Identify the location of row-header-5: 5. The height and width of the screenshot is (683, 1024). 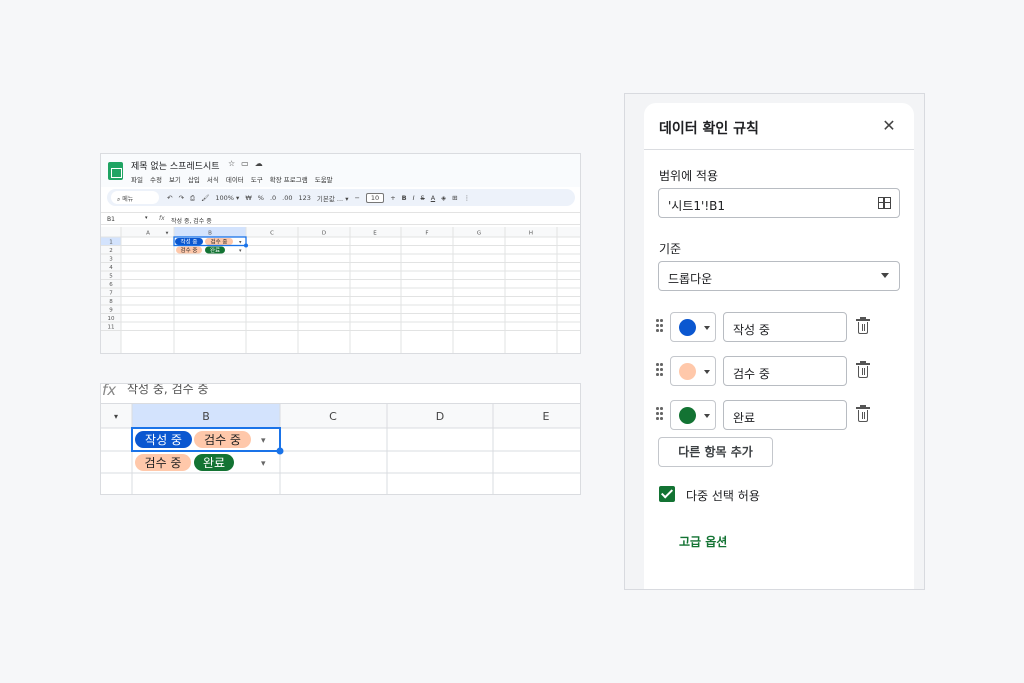
(111, 277).